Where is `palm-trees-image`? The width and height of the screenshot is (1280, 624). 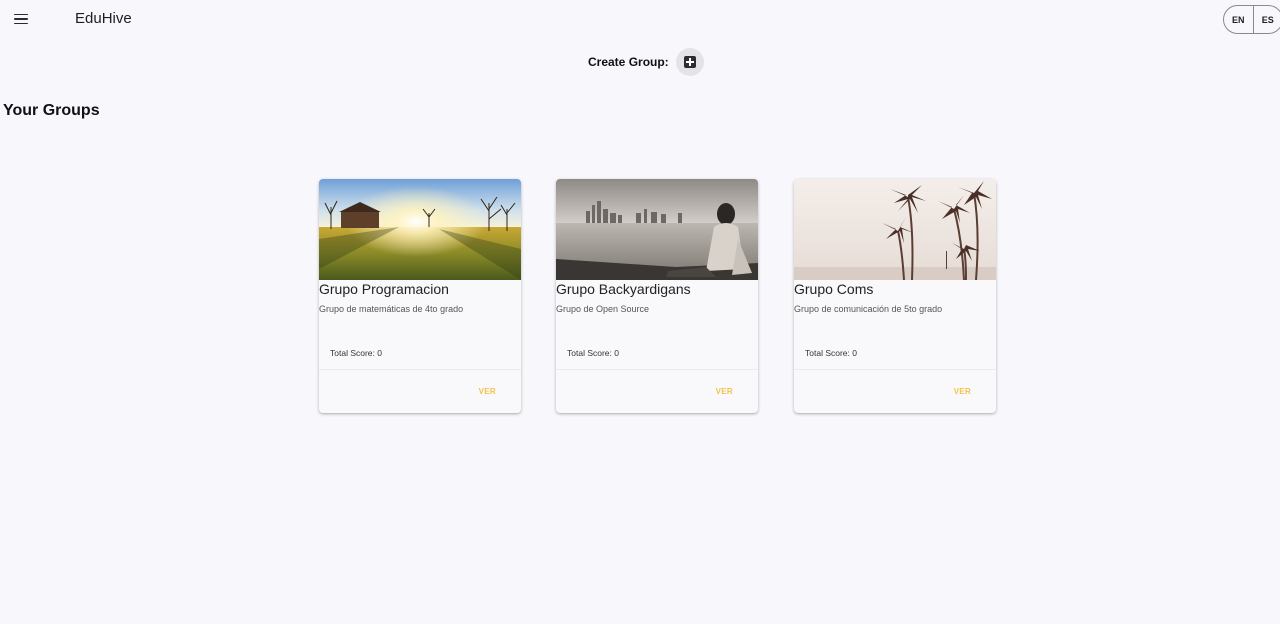
palm-trees-image is located at coordinates (895, 229).